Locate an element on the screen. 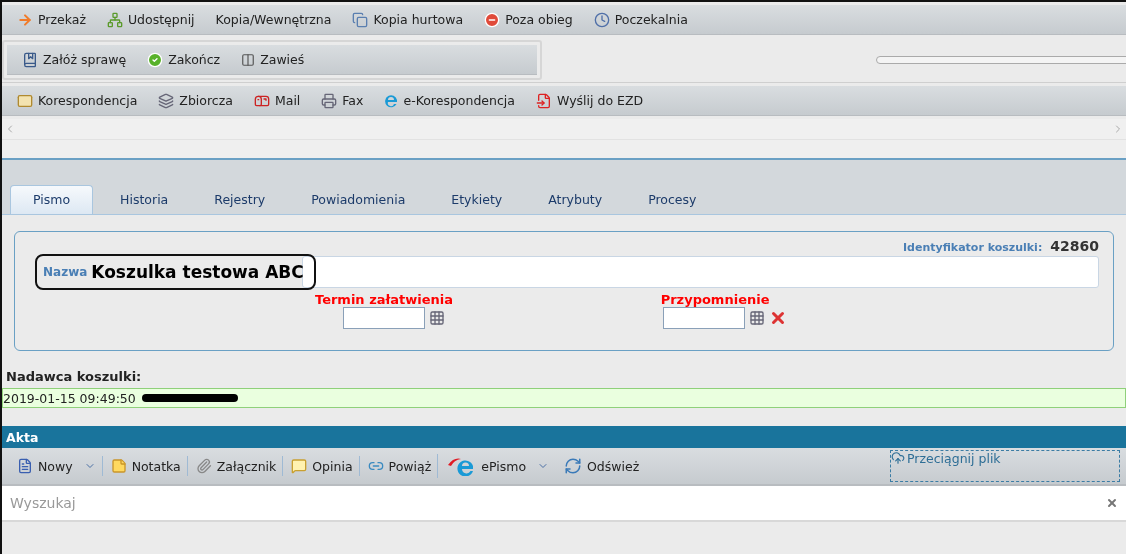  toolbar-button: Kopia hurtowa is located at coordinates (404, 19).